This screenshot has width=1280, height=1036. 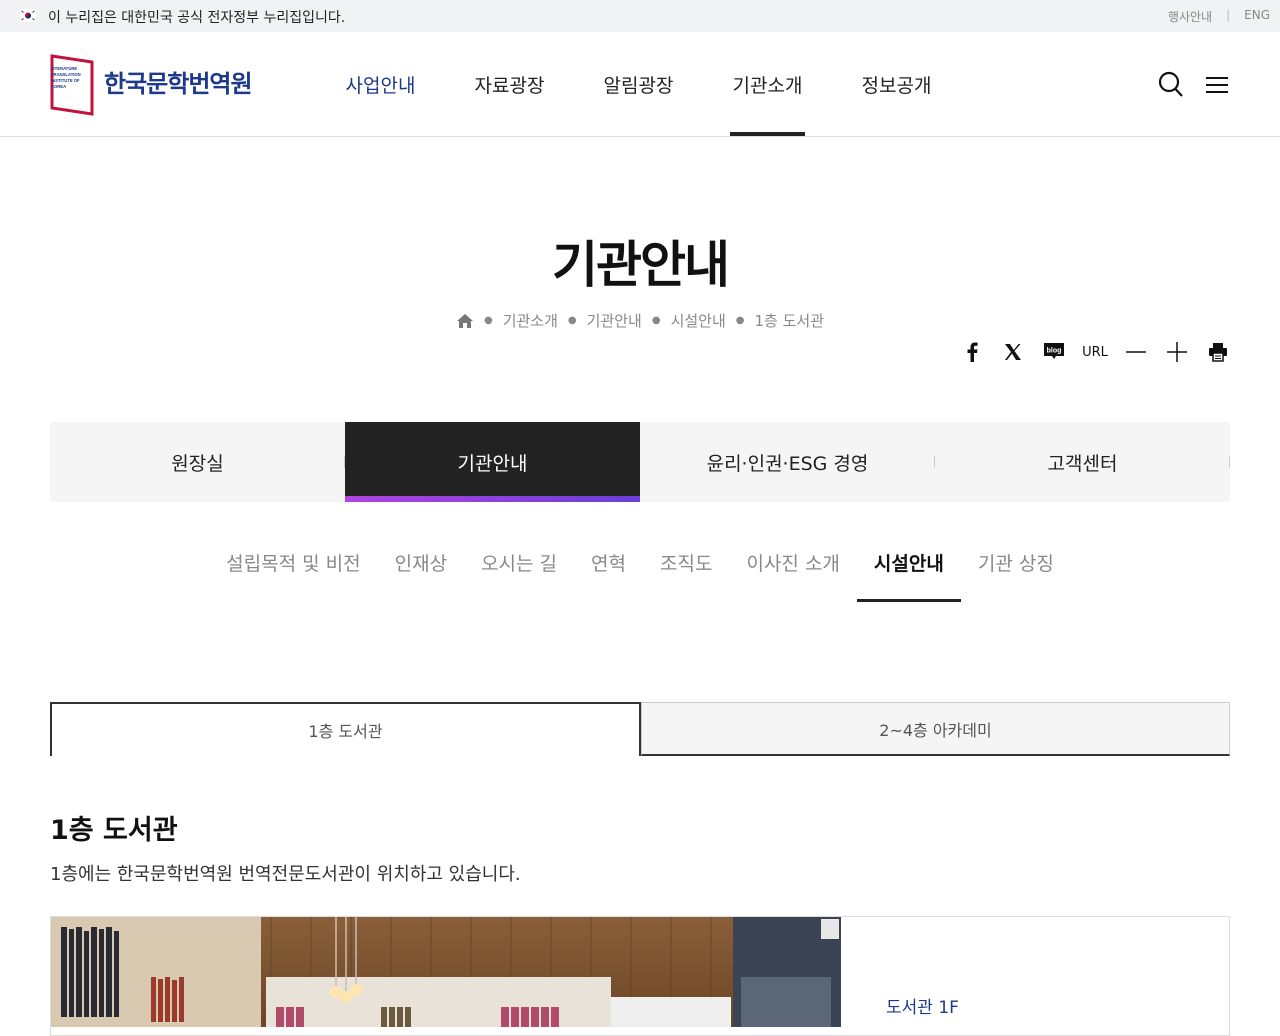 What do you see at coordinates (421, 562) in the screenshot?
I see `subnav-talent: 인재상` at bounding box center [421, 562].